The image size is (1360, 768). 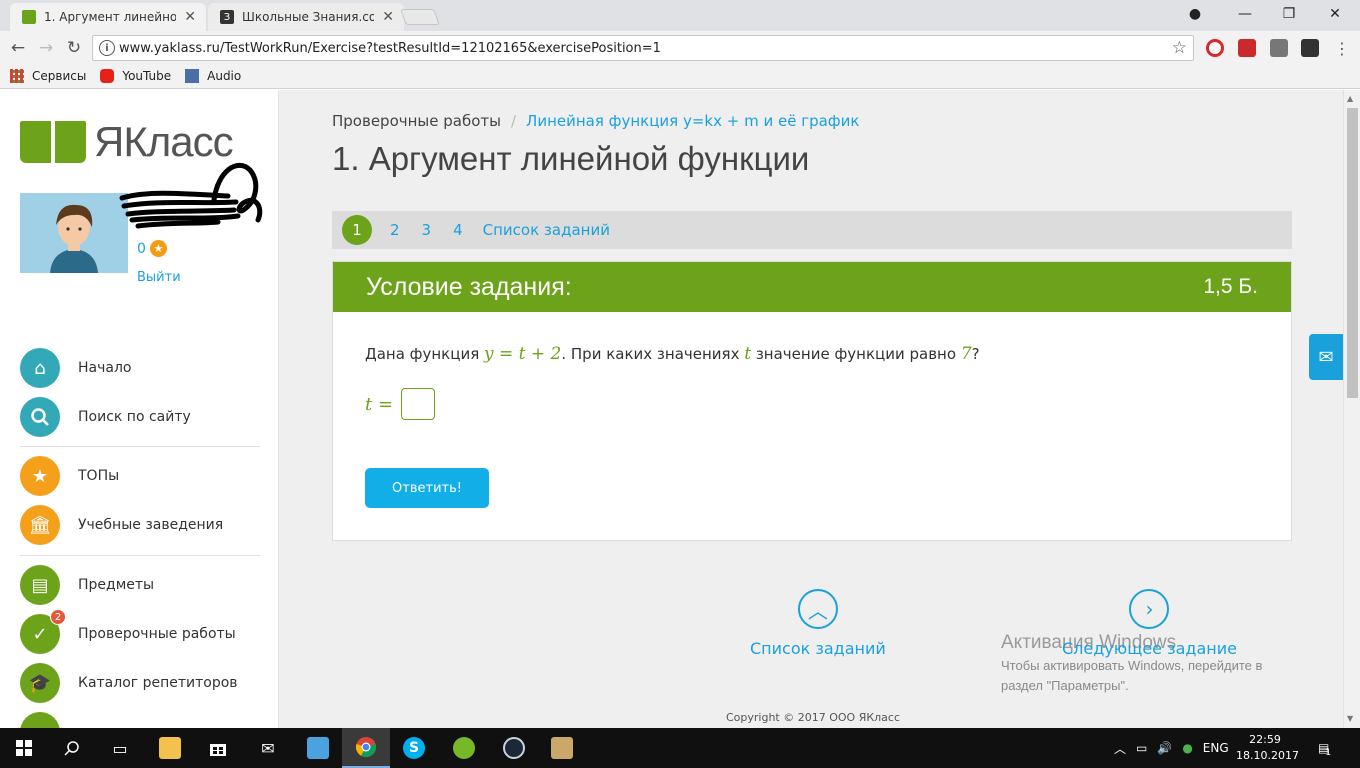 I want to click on tab-title: 1. Аргумент линейной ф, so click(x=110, y=17).